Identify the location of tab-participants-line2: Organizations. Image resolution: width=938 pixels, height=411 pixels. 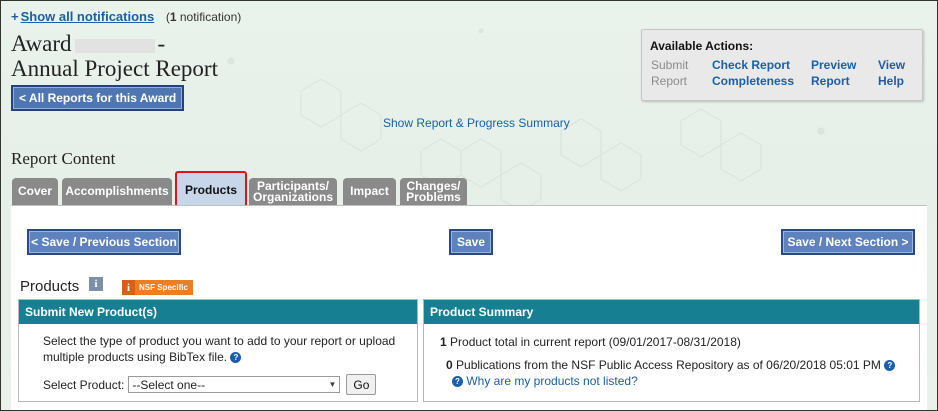
(292, 196).